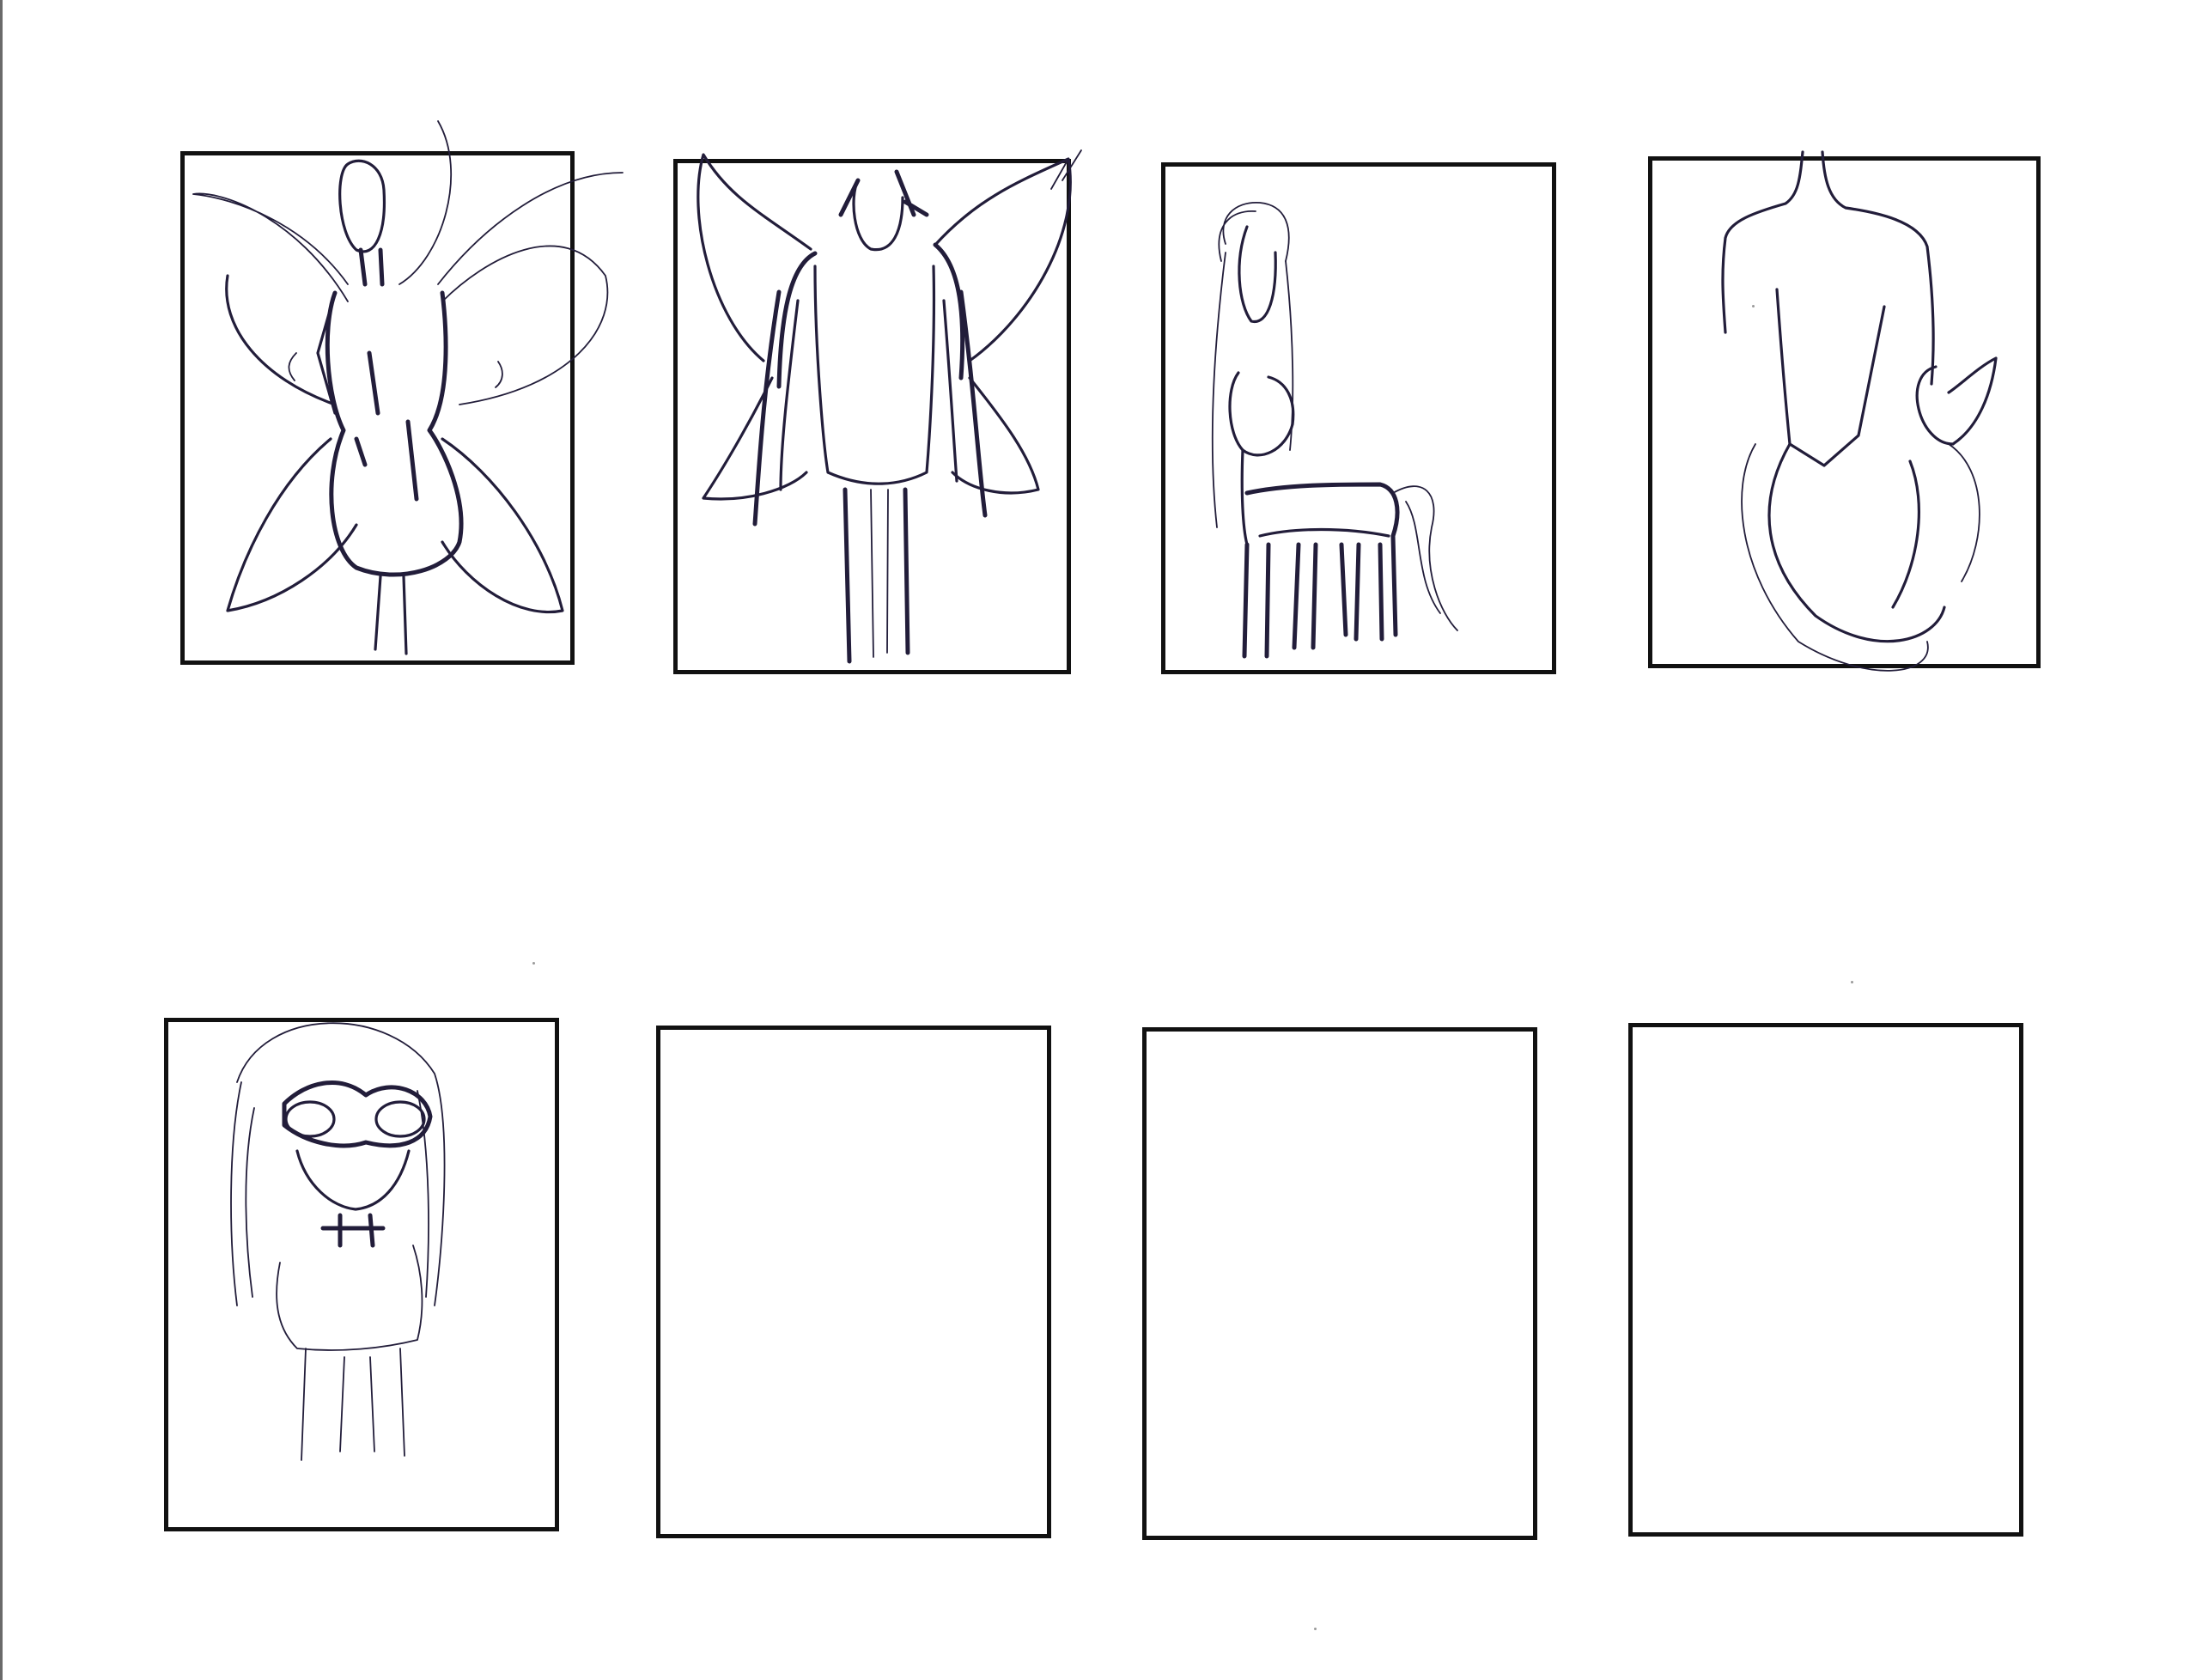 The height and width of the screenshot is (1680, 2190). I want to click on panel-2-winged-figure, so click(877, 412).